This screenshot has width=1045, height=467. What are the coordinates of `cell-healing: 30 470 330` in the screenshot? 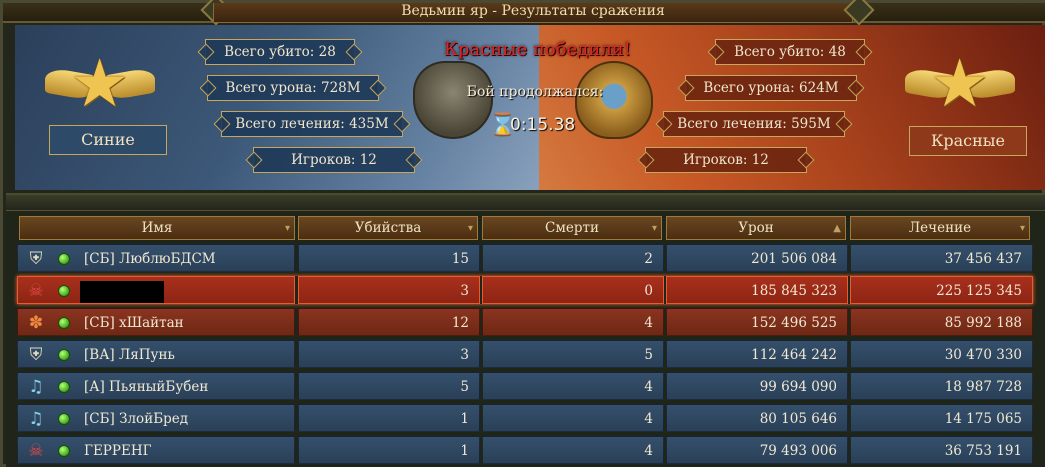 It's located at (941, 354).